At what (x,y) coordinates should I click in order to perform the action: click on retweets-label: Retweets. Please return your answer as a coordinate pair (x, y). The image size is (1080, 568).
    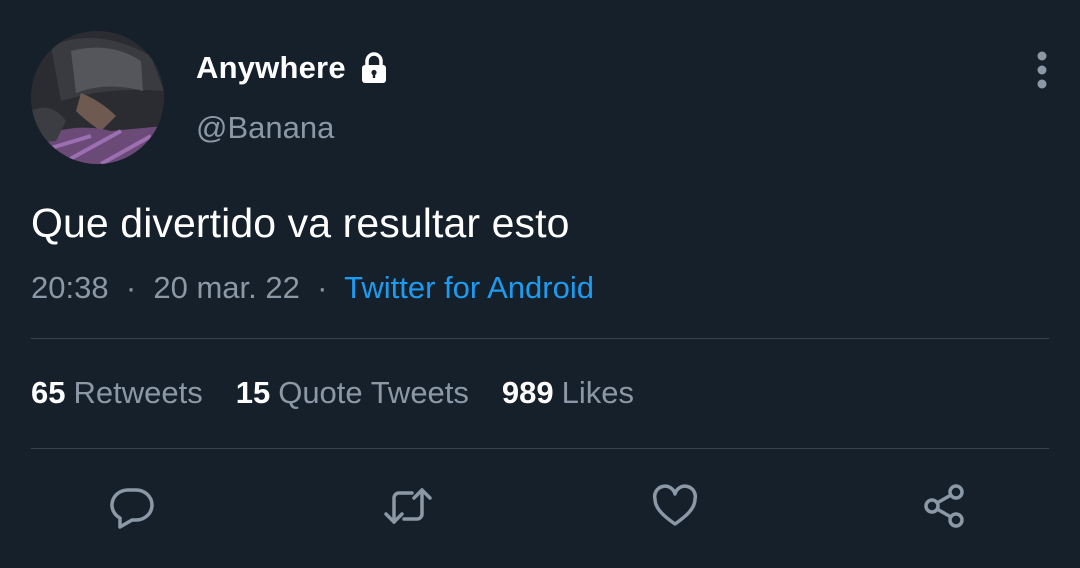
    Looking at the image, I should click on (138, 392).